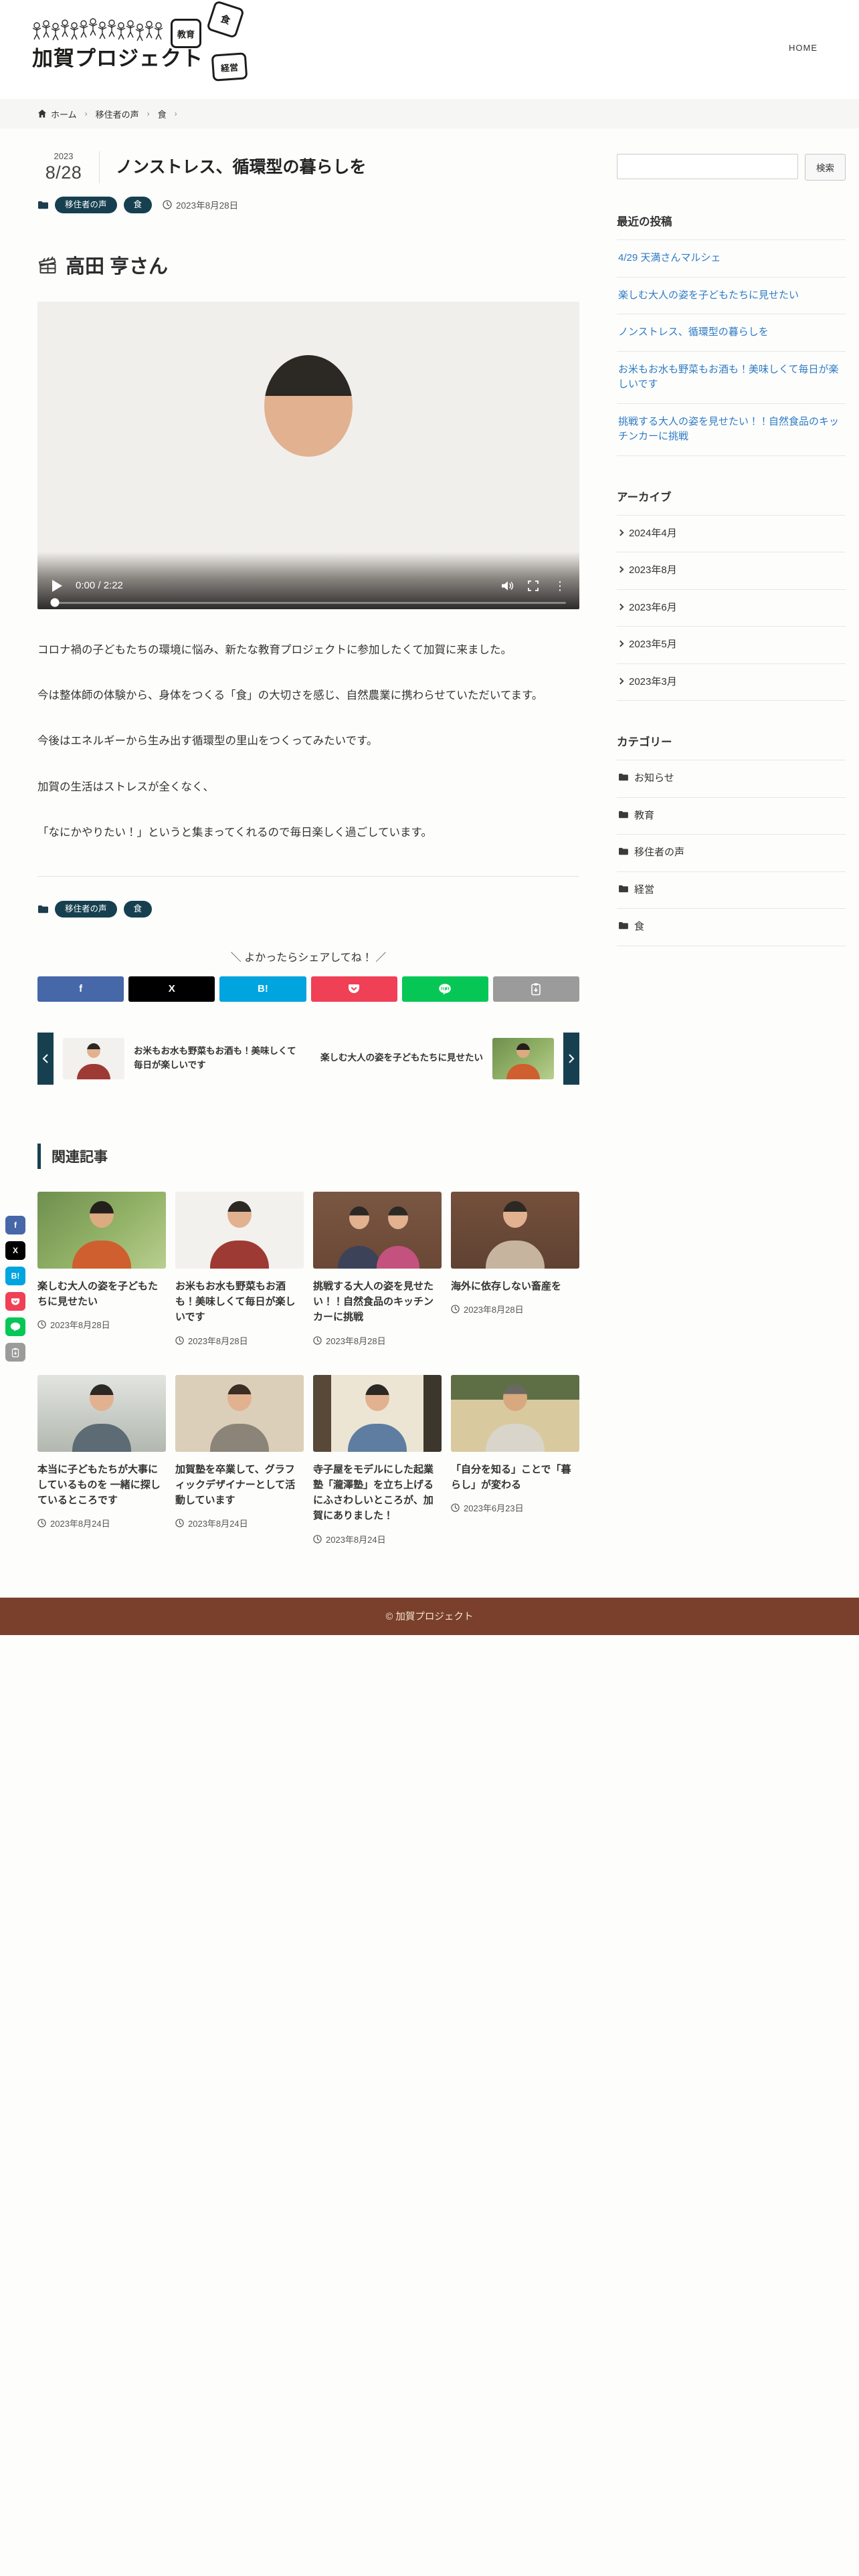 This screenshot has width=859, height=2576. What do you see at coordinates (138, 909) in the screenshot?
I see `tag-pill-food: 食` at bounding box center [138, 909].